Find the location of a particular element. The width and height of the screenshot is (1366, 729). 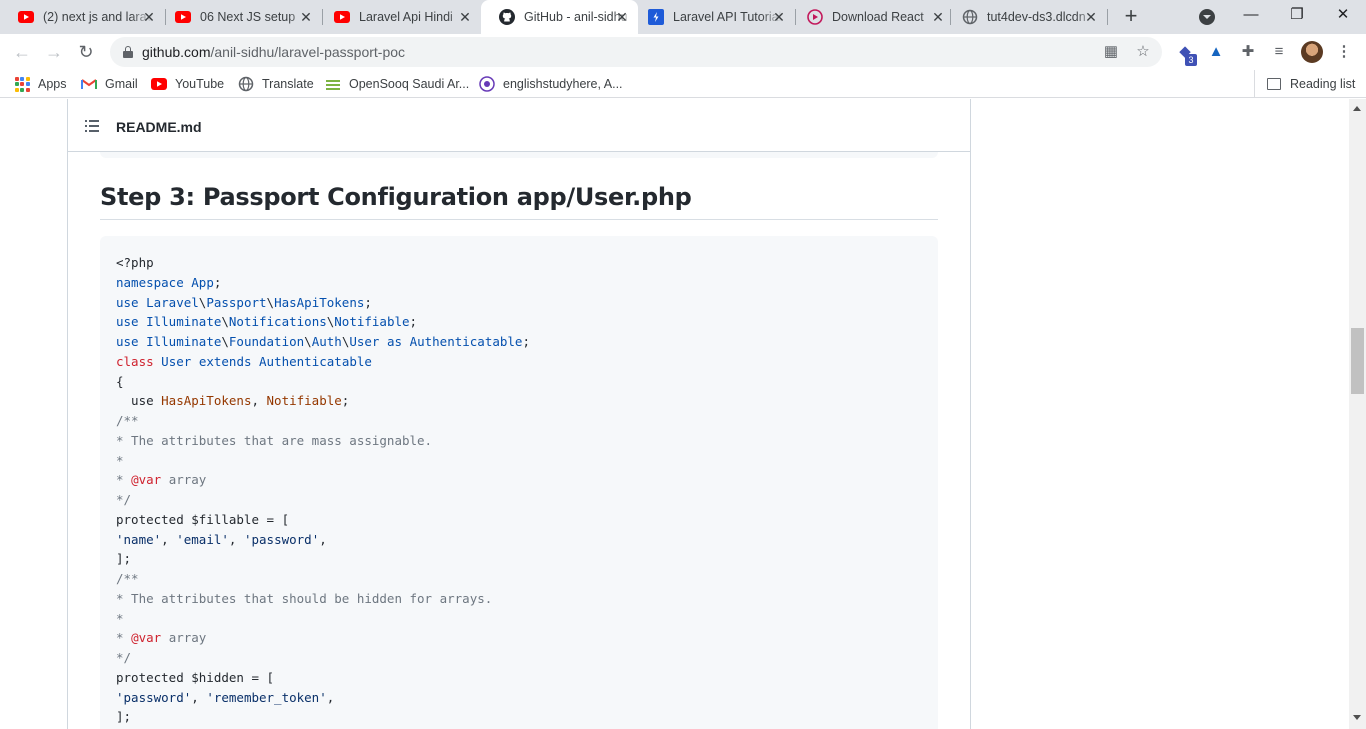

scrollbar-thumb is located at coordinates (1357, 361).